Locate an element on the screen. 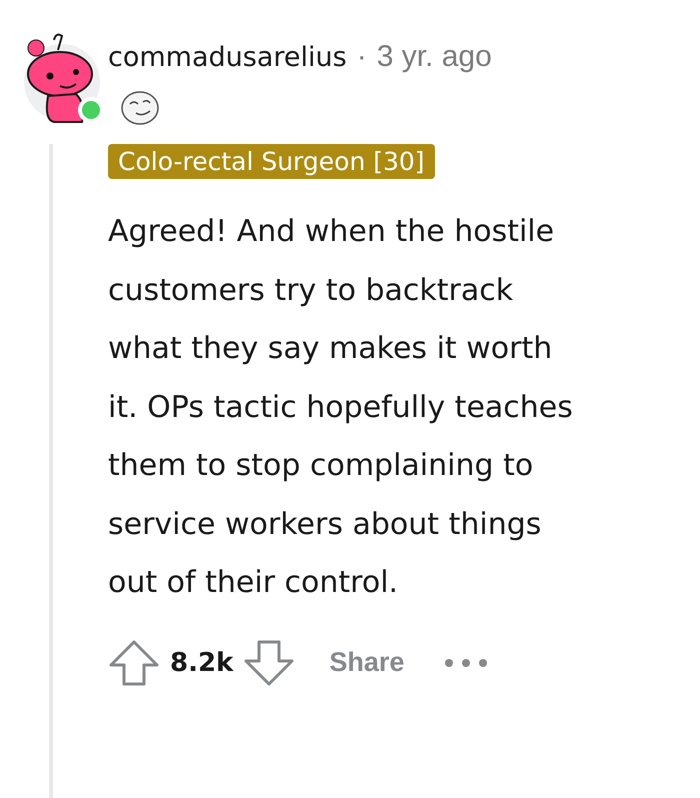 The width and height of the screenshot is (700, 798). more-options-icon is located at coordinates (466, 663).